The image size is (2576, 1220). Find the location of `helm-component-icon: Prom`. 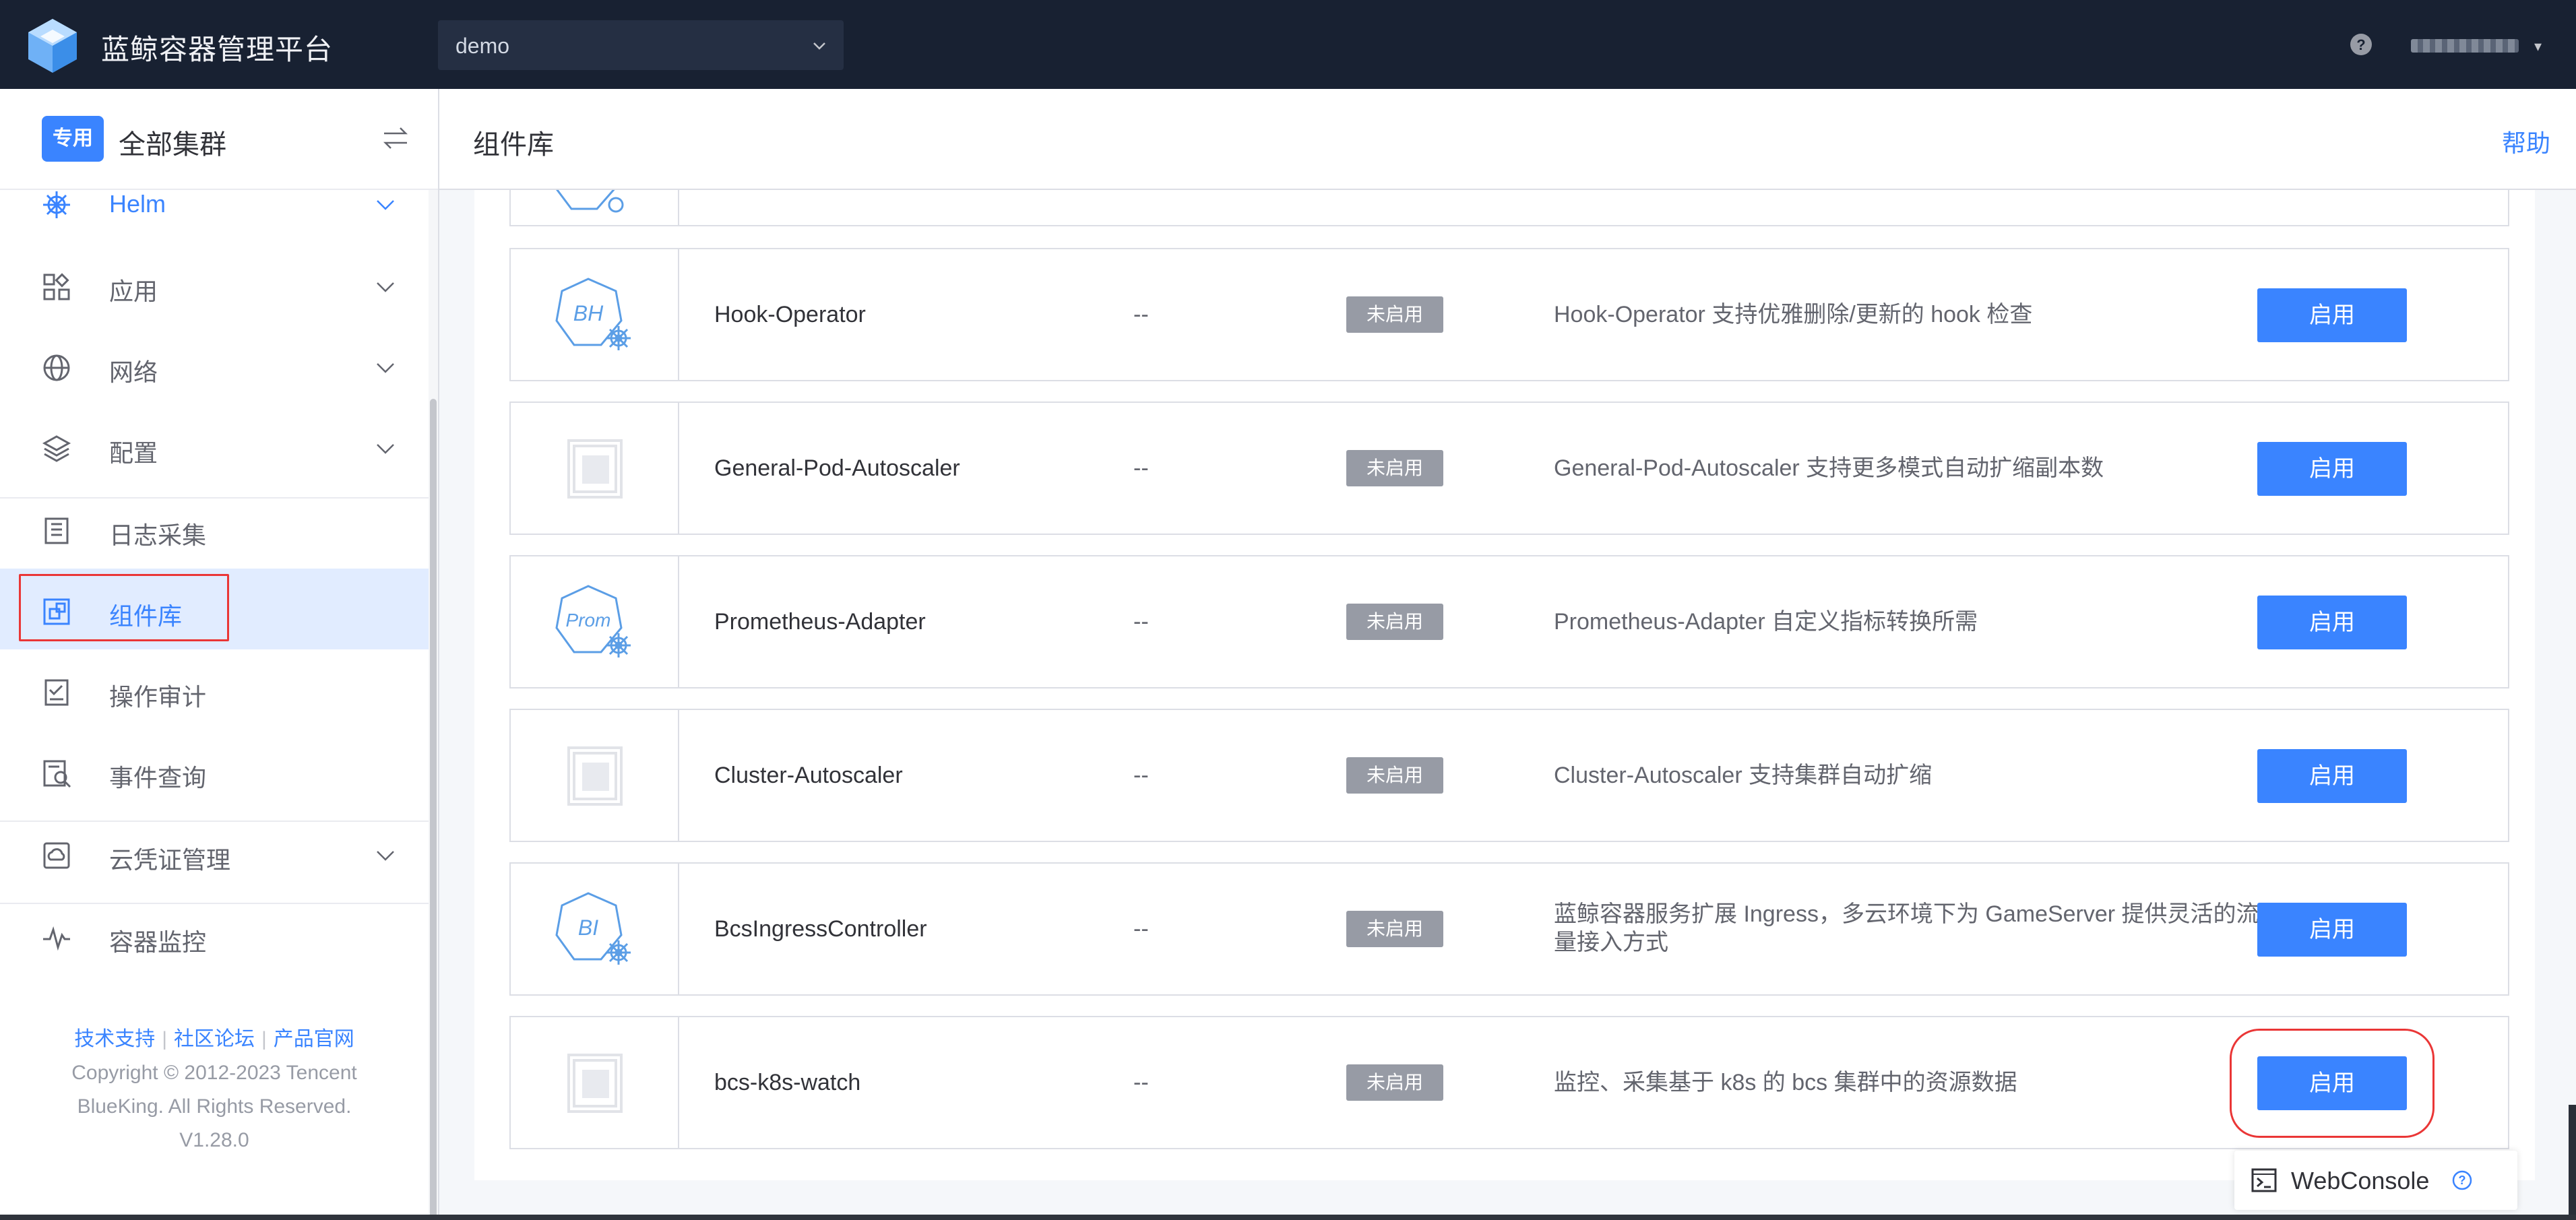

helm-component-icon: Prom is located at coordinates (593, 621).